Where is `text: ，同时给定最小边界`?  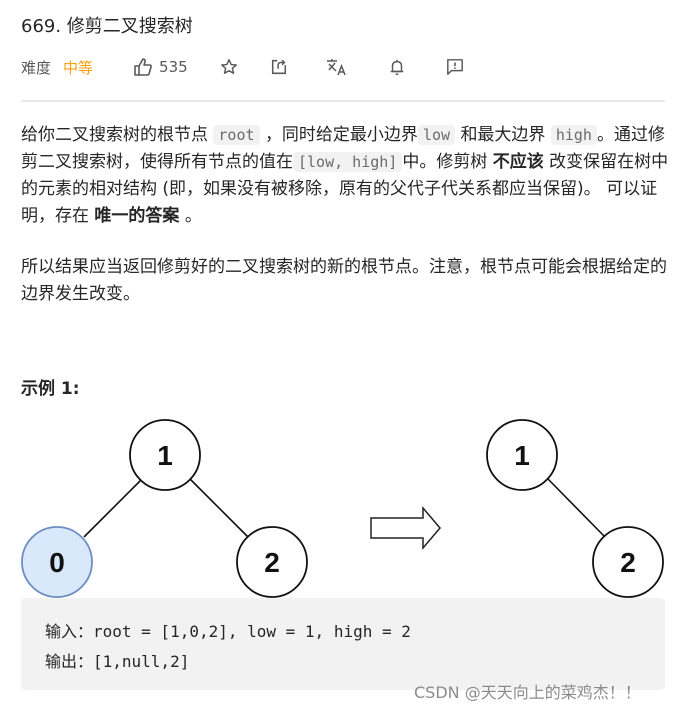
text: ，同时给定最小边界 is located at coordinates (341, 135).